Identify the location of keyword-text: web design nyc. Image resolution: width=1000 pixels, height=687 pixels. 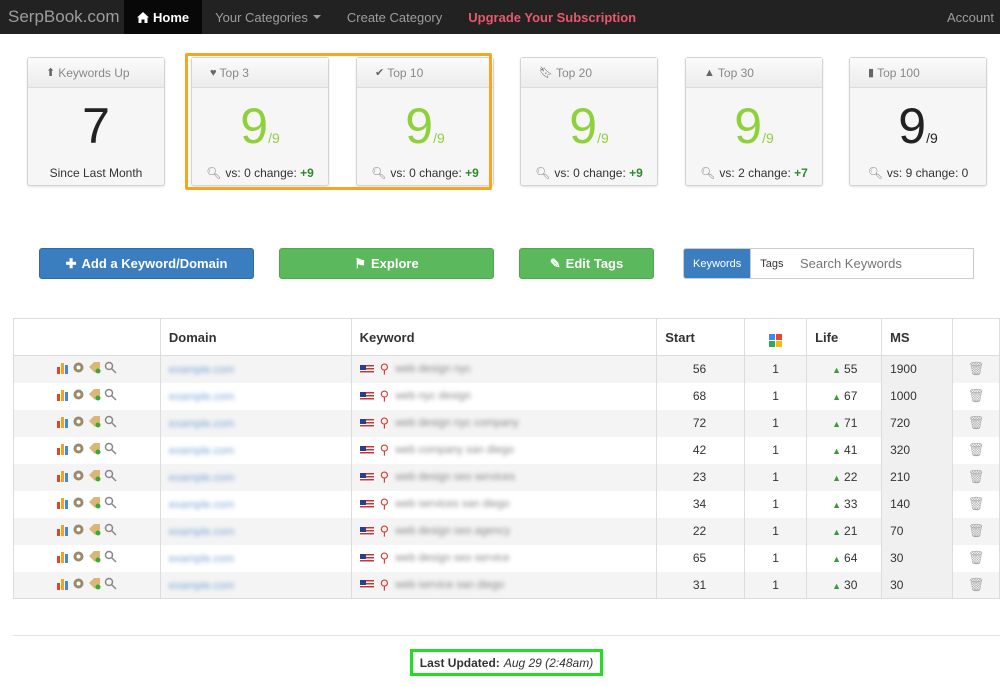
(433, 369).